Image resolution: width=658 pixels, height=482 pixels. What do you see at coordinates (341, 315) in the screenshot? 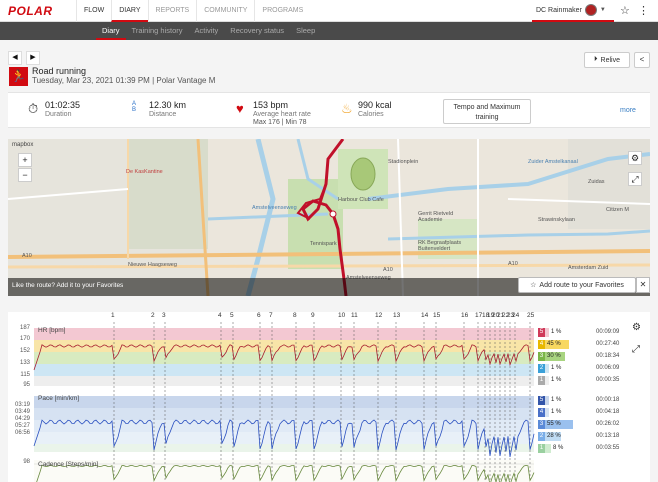
I see `lap-label: 10` at bounding box center [341, 315].